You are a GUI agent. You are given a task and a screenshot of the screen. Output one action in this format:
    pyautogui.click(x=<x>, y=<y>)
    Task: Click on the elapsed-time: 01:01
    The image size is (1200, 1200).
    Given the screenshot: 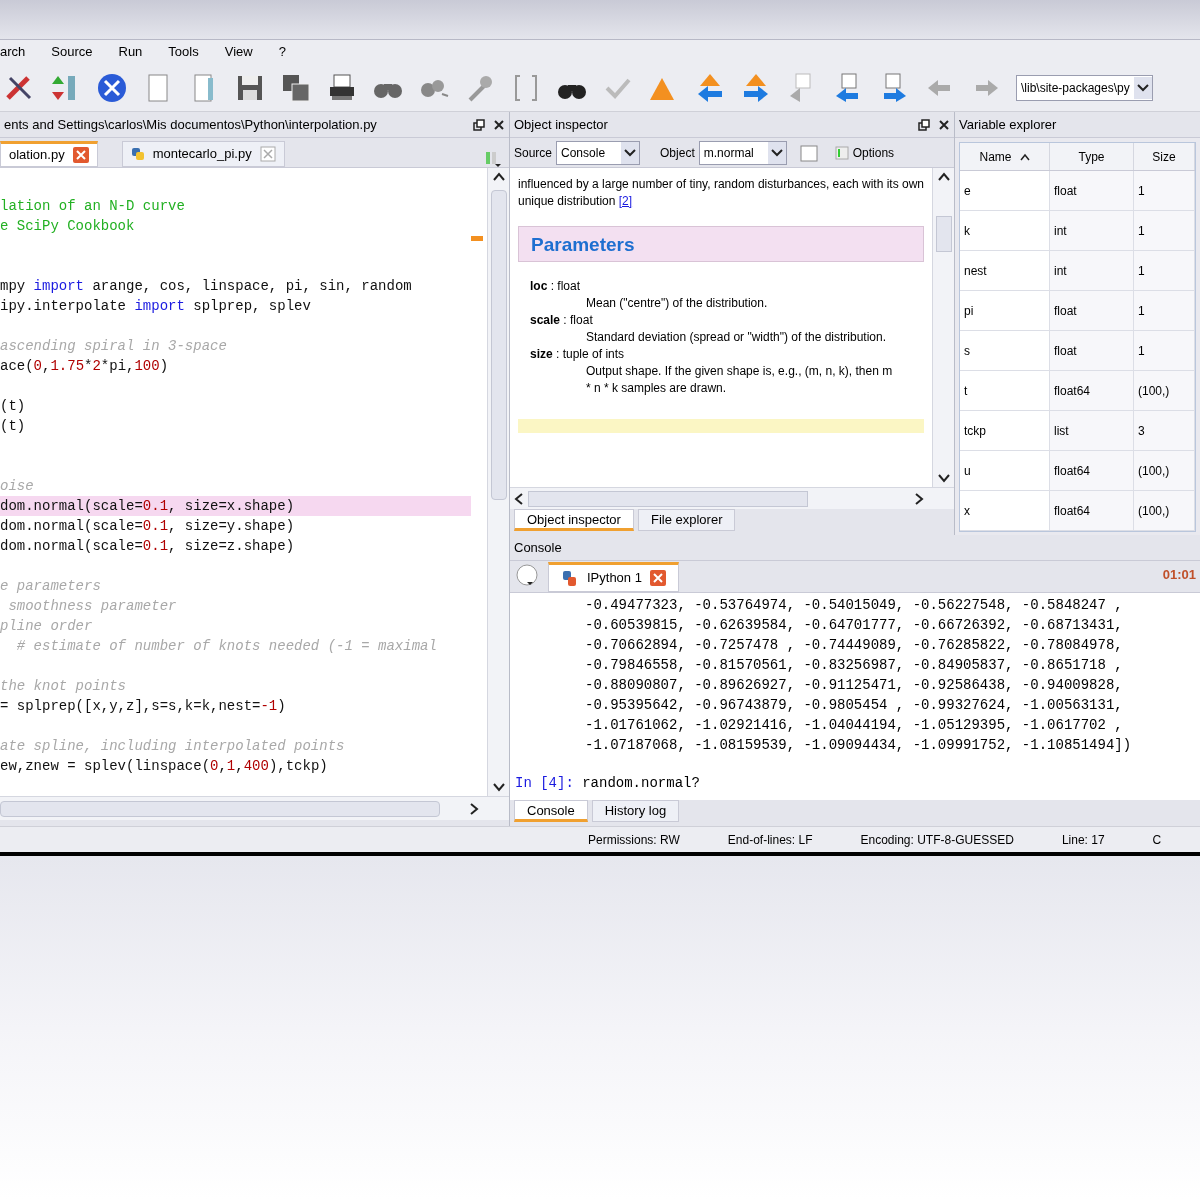 What is the action you would take?
    pyautogui.click(x=1179, y=574)
    